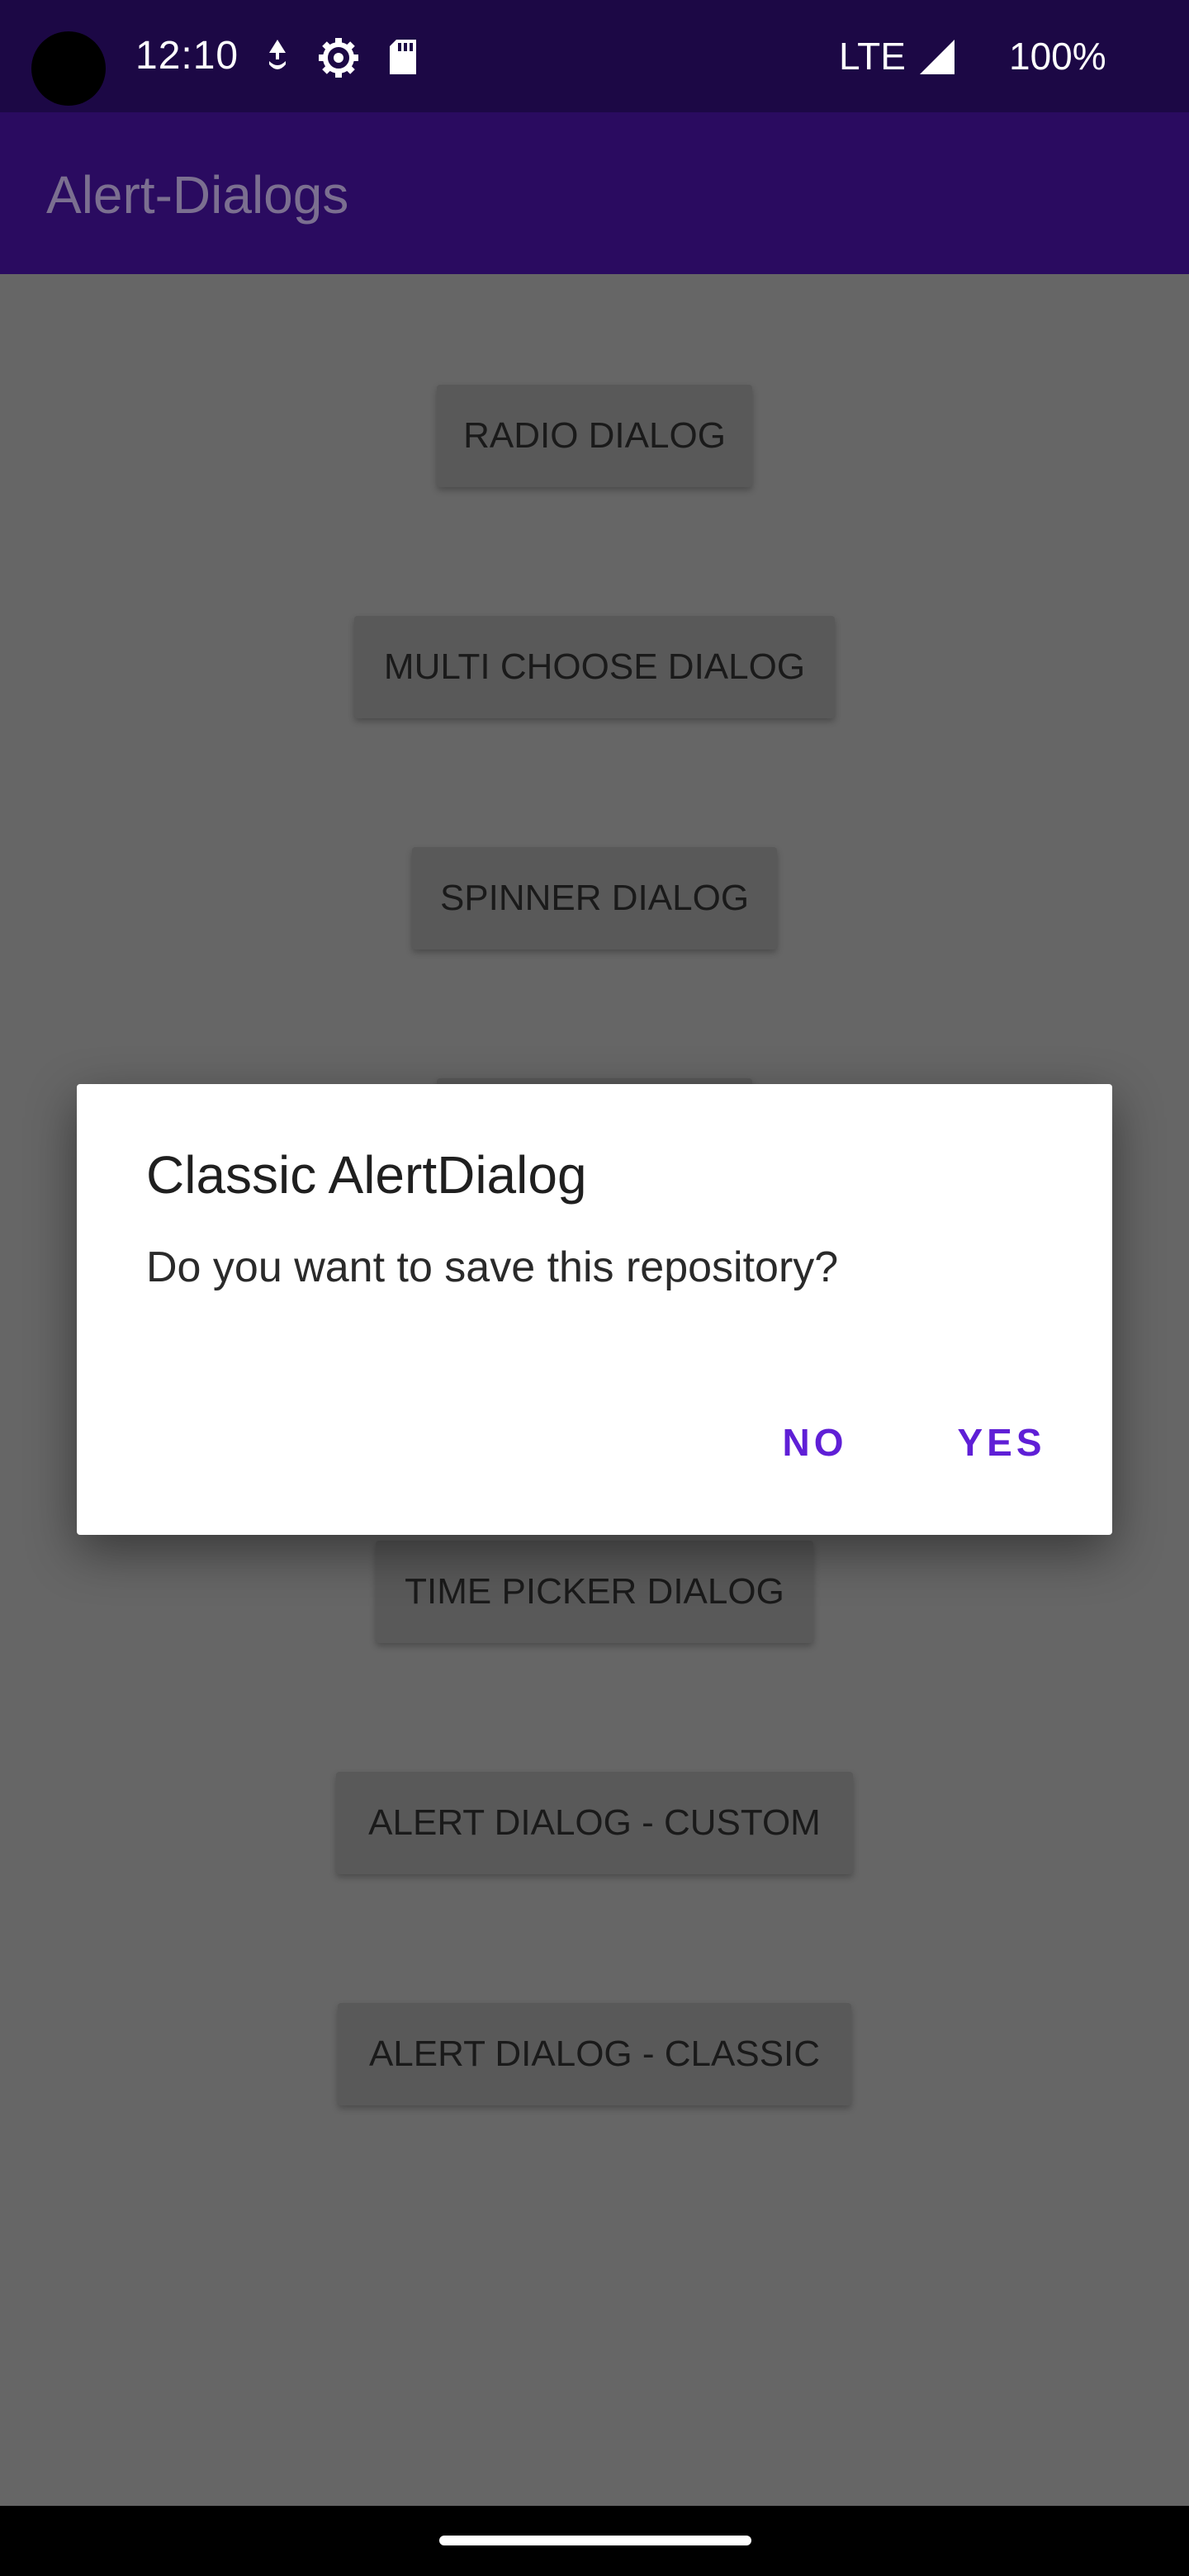 The width and height of the screenshot is (1189, 2576). What do you see at coordinates (815, 1442) in the screenshot?
I see `no-button: NO` at bounding box center [815, 1442].